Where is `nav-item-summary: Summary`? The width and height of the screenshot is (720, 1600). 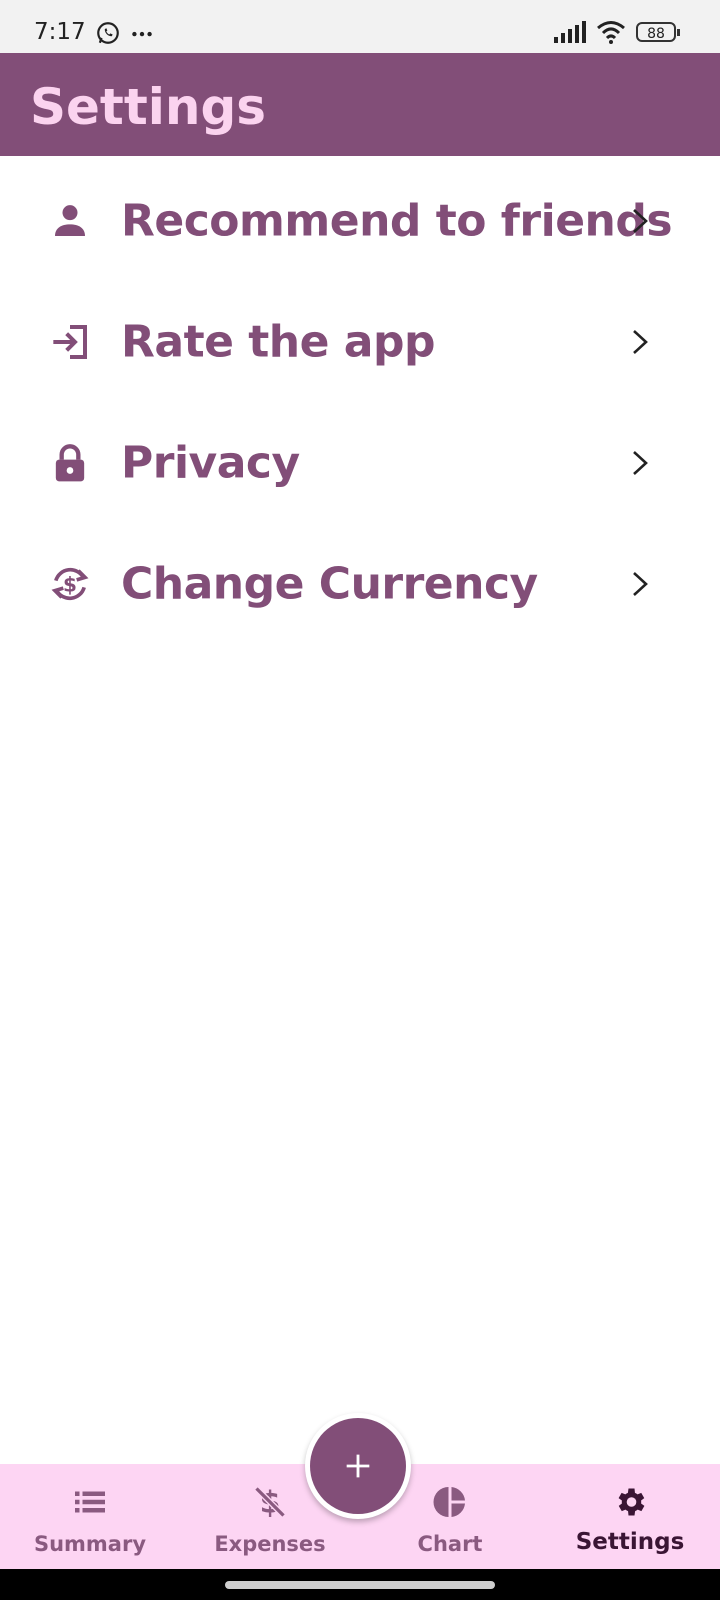 nav-item-summary: Summary is located at coordinates (90, 1516).